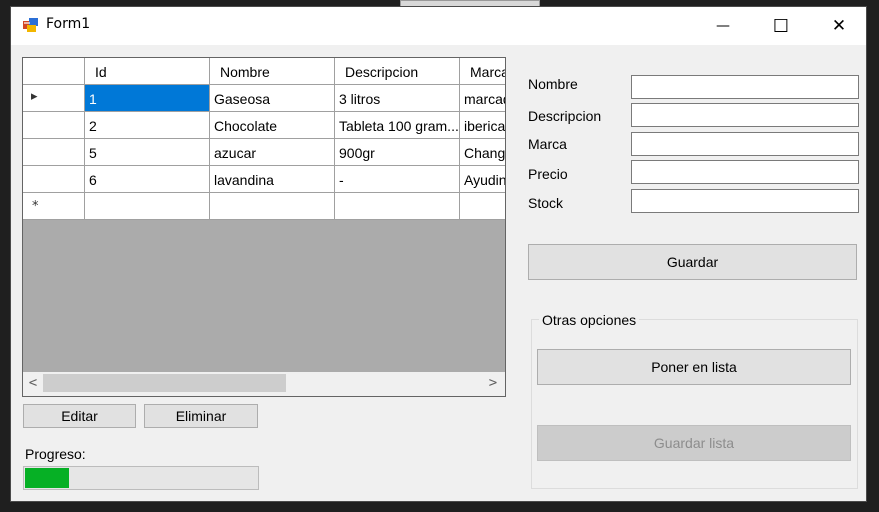 This screenshot has height=512, width=879. Describe the element at coordinates (482, 179) in the screenshot. I see `table-cell: Ayudin` at that location.